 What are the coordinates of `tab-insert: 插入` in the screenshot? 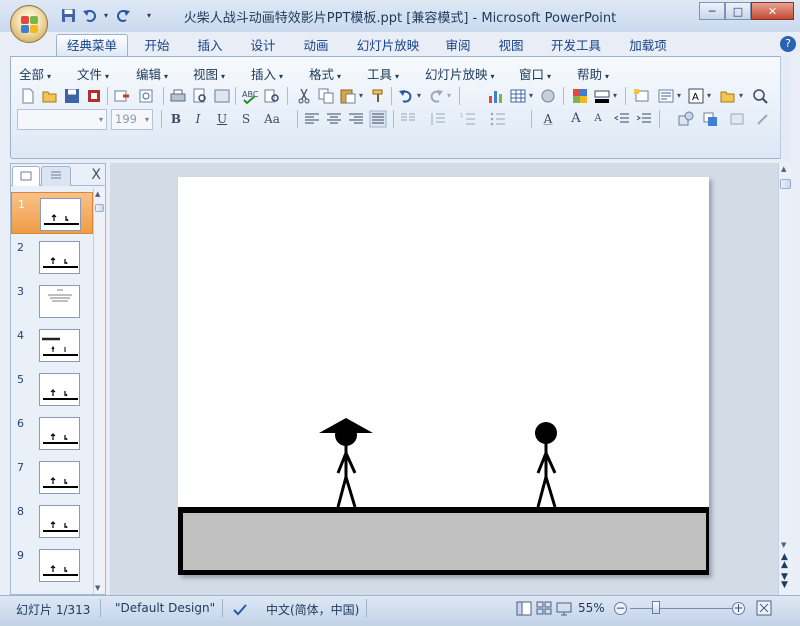 It's located at (210, 46).